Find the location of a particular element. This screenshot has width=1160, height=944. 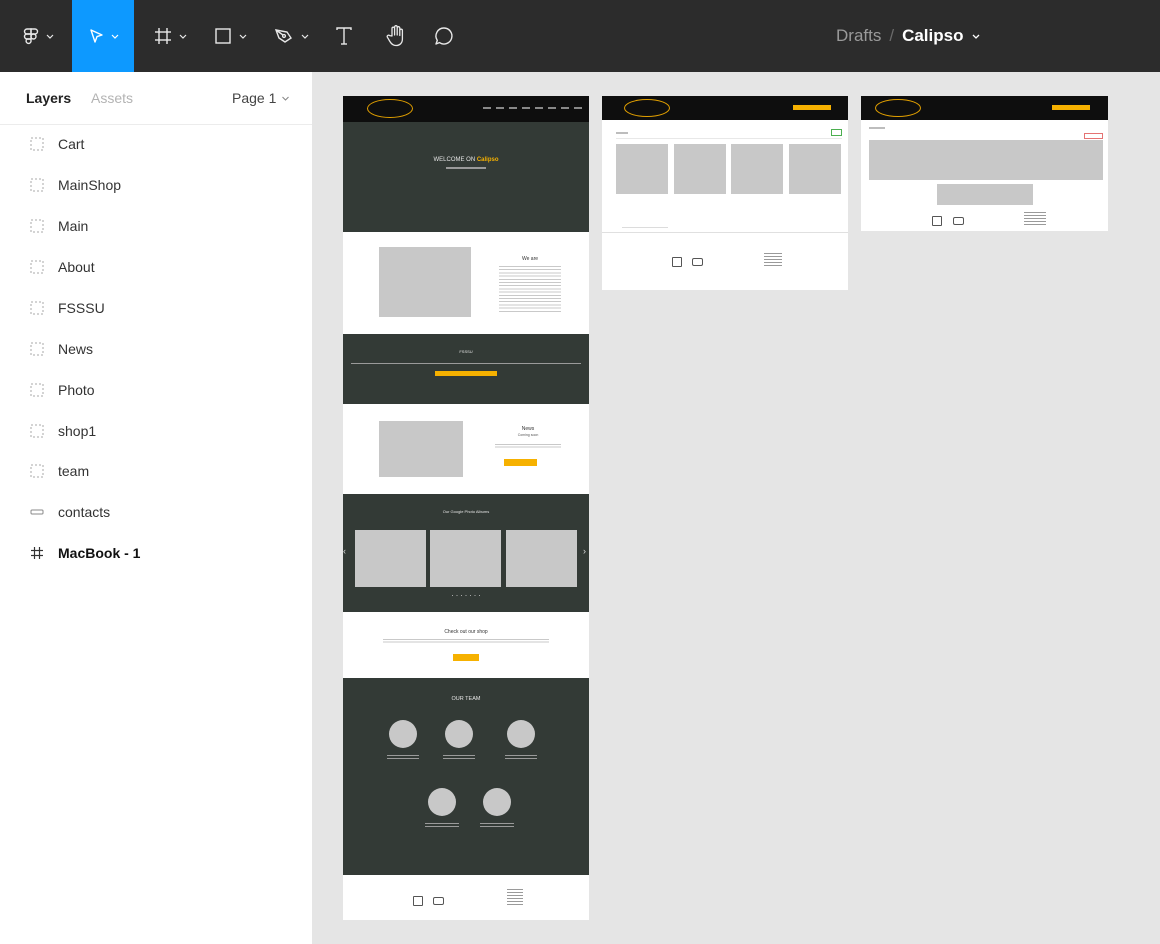

fsssu-button is located at coordinates (466, 373).